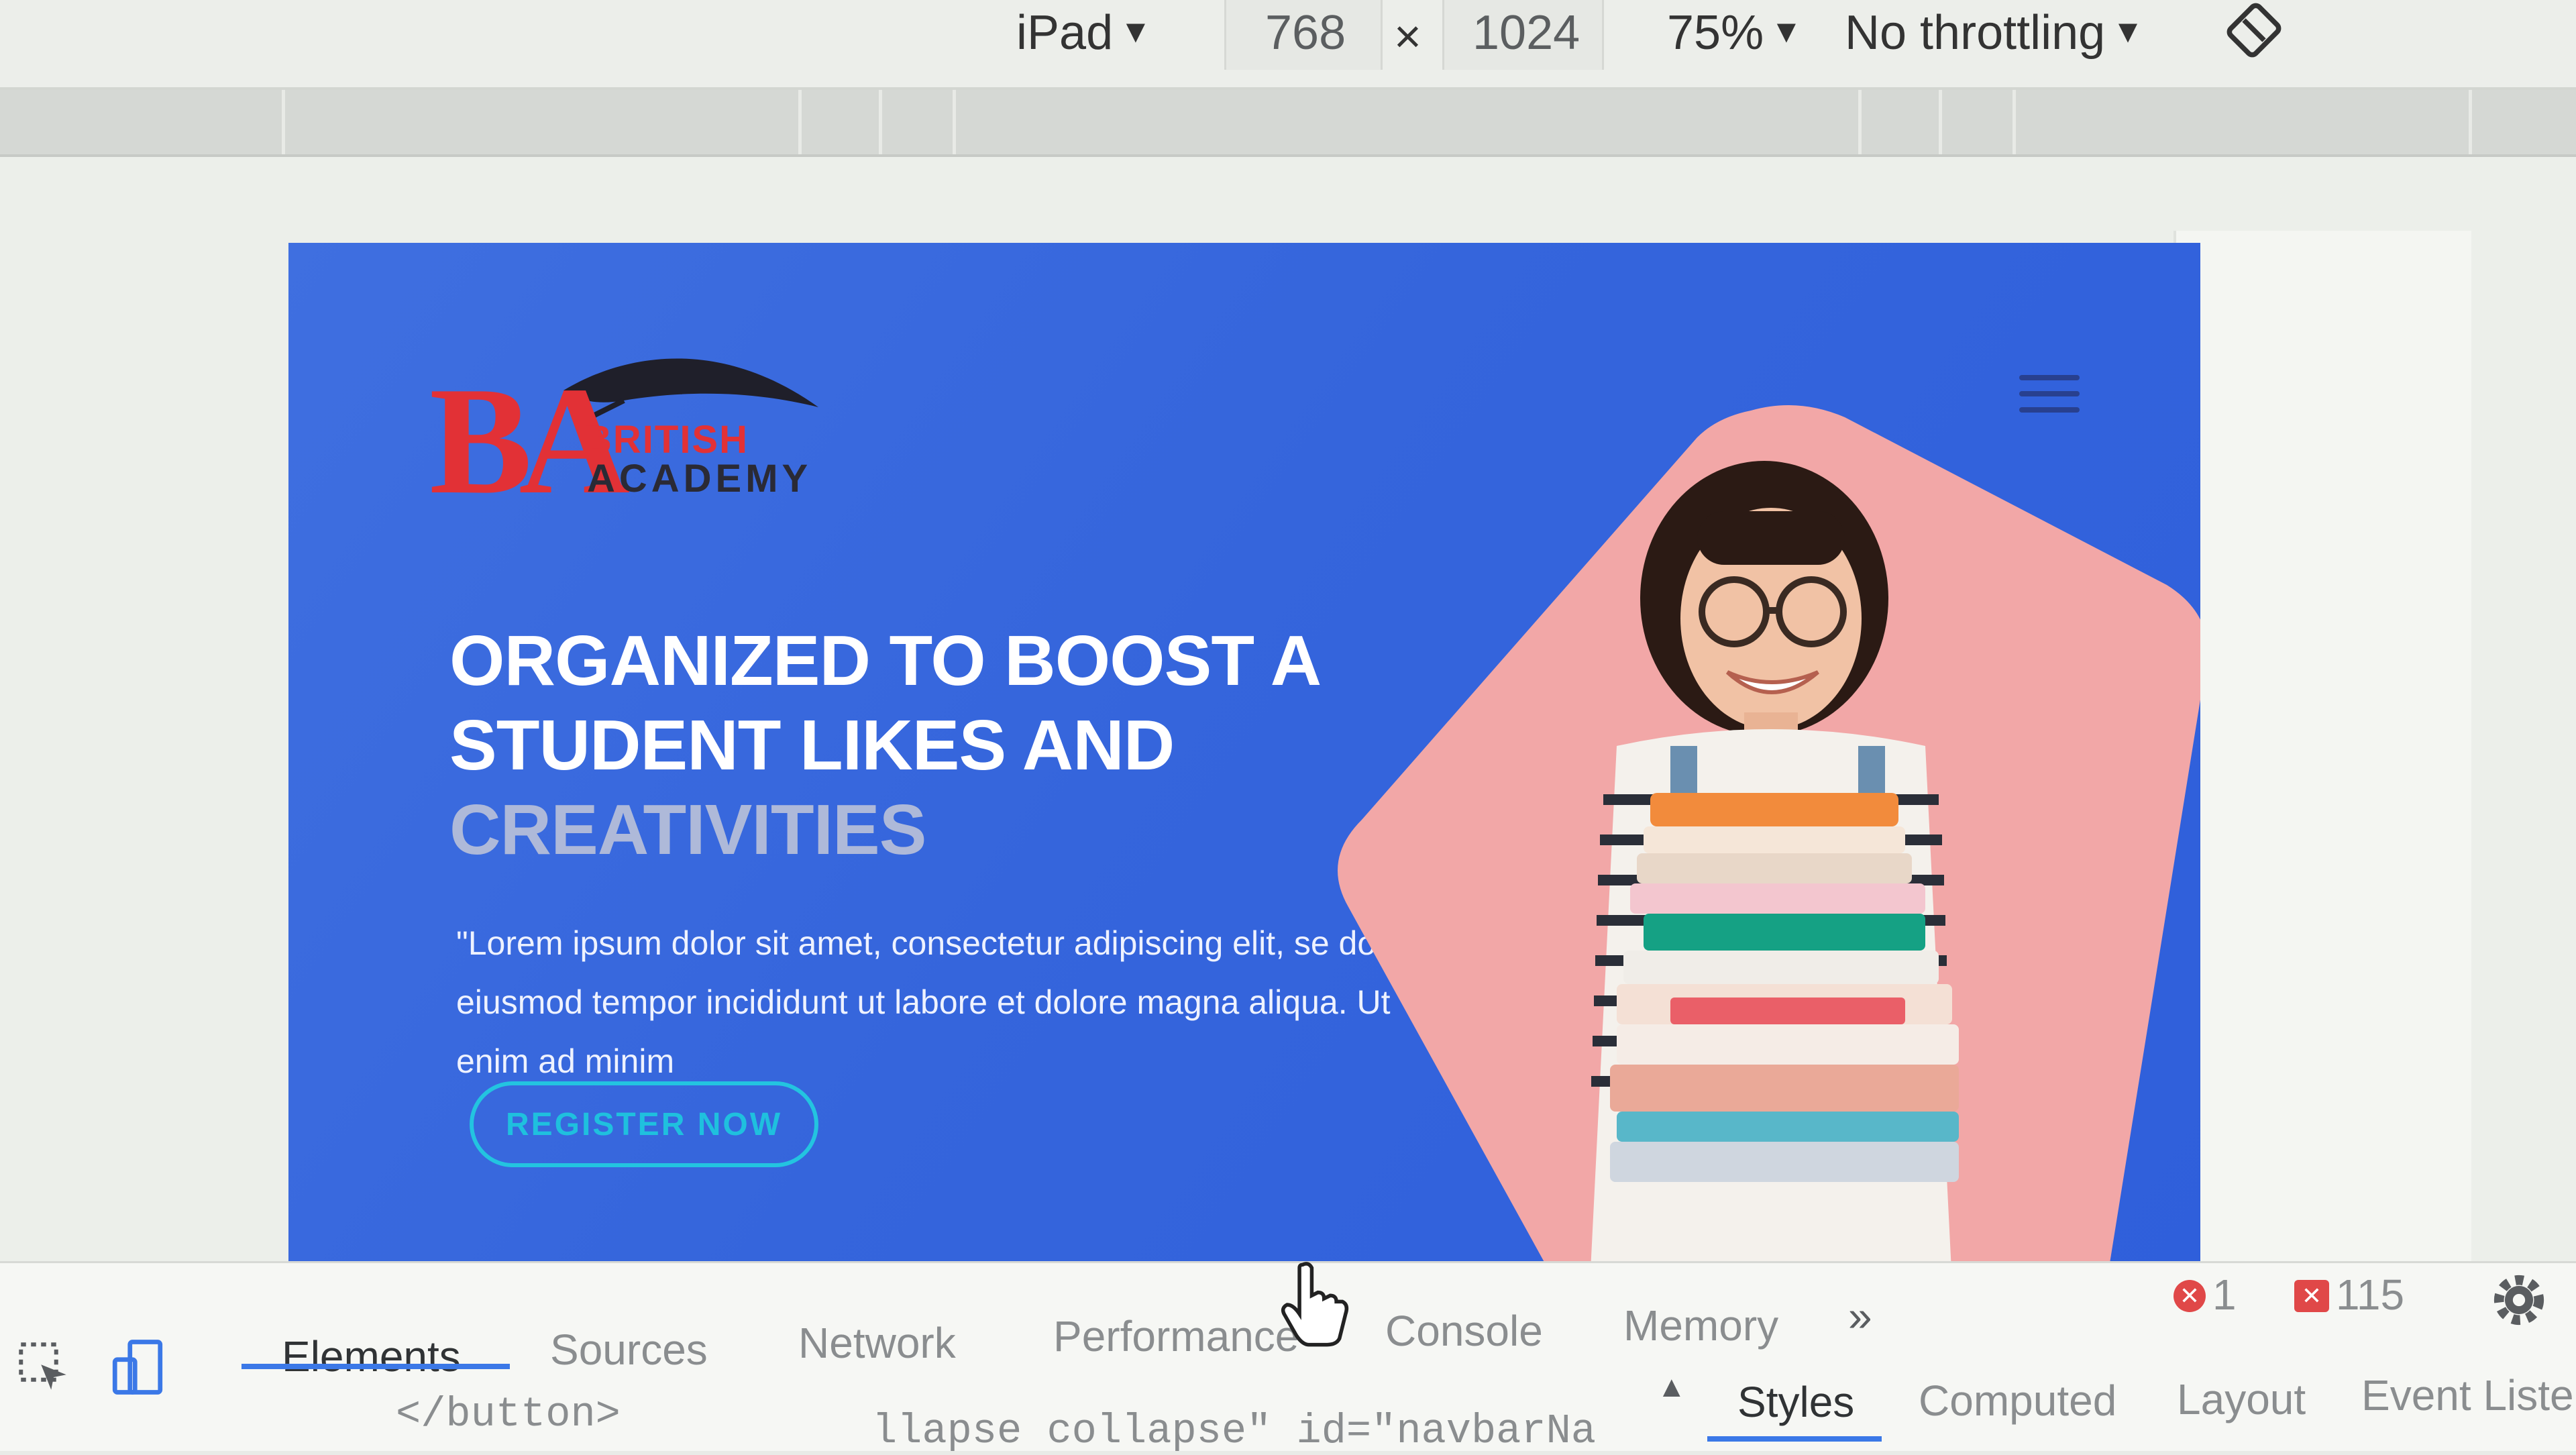  What do you see at coordinates (877, 1343) in the screenshot?
I see `tab-network: Network` at bounding box center [877, 1343].